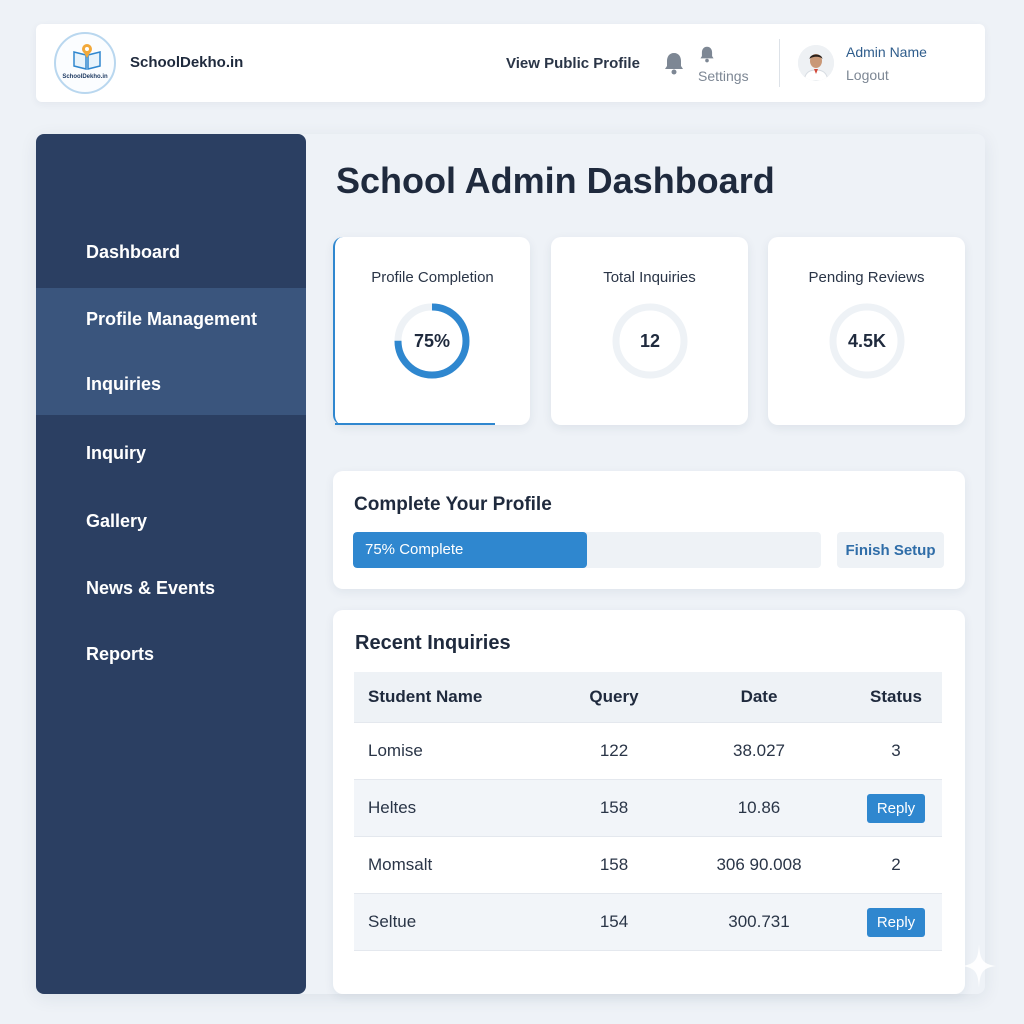 The width and height of the screenshot is (1024, 1024). Describe the element at coordinates (890, 550) in the screenshot. I see `finish-setup-button: Finish Setup` at that location.